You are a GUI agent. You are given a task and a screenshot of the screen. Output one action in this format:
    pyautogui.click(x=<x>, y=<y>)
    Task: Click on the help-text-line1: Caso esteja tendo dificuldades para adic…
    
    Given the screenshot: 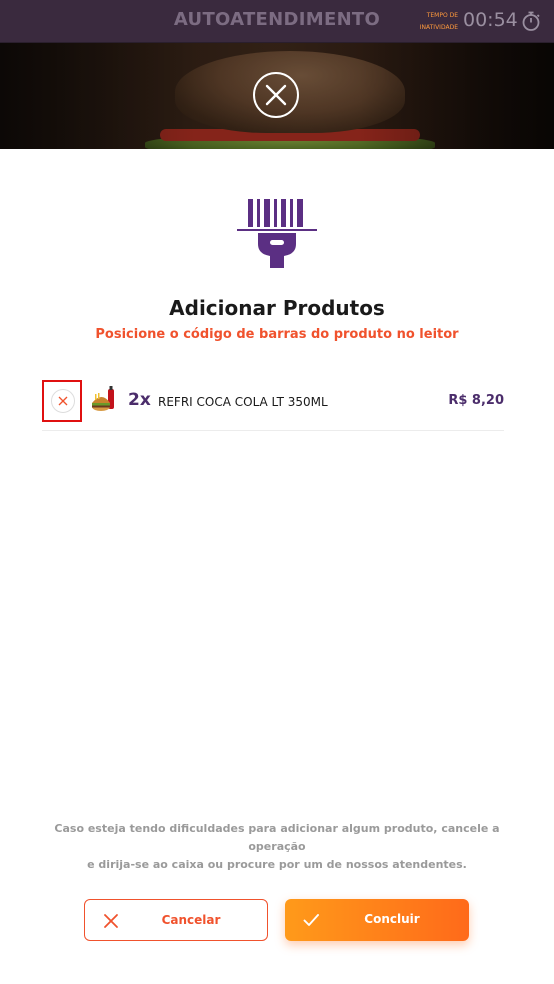 What is the action you would take?
    pyautogui.click(x=277, y=837)
    